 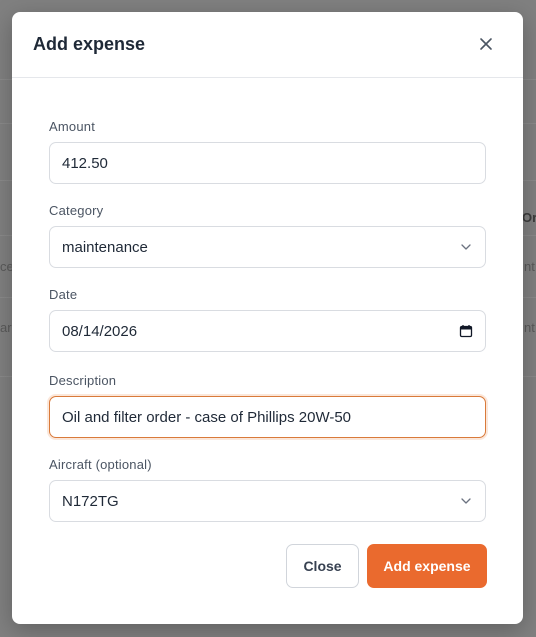 I want to click on description-label: Description, so click(x=83, y=380).